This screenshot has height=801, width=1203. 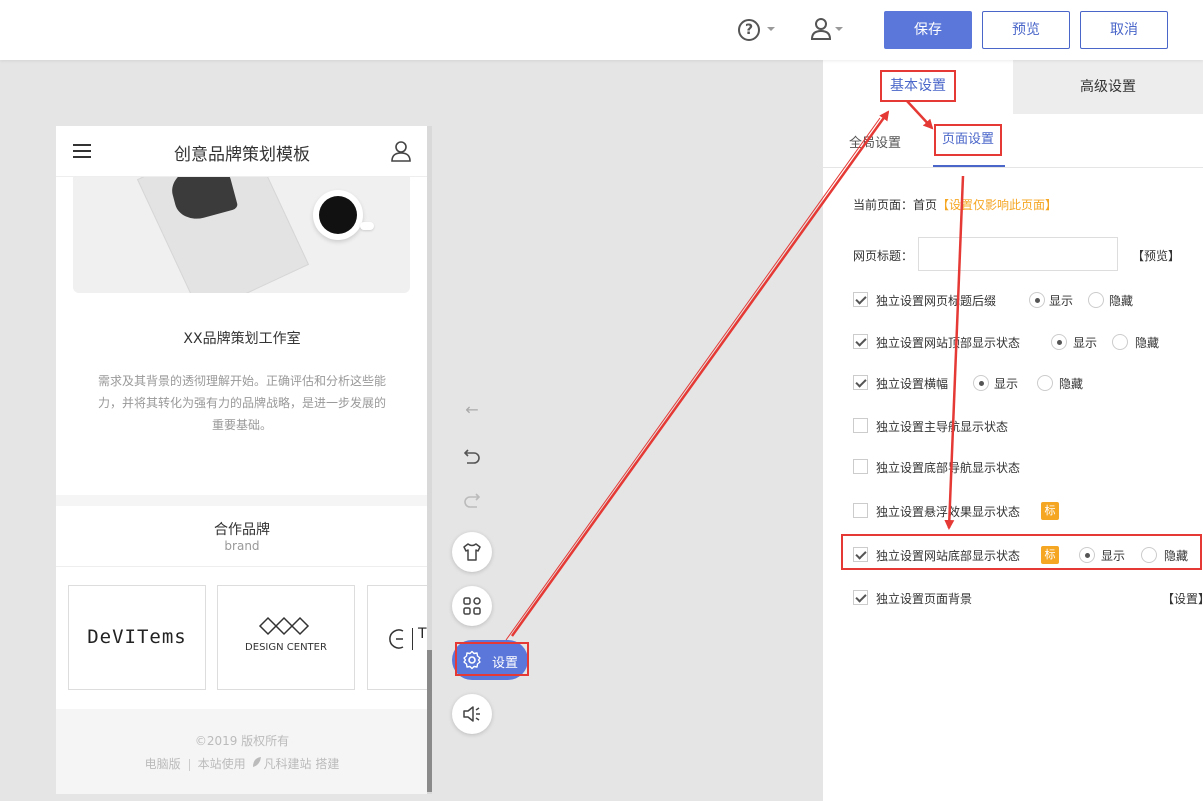 I want to click on top-bar: ? 保存 预览 取消, so click(x=601, y=30).